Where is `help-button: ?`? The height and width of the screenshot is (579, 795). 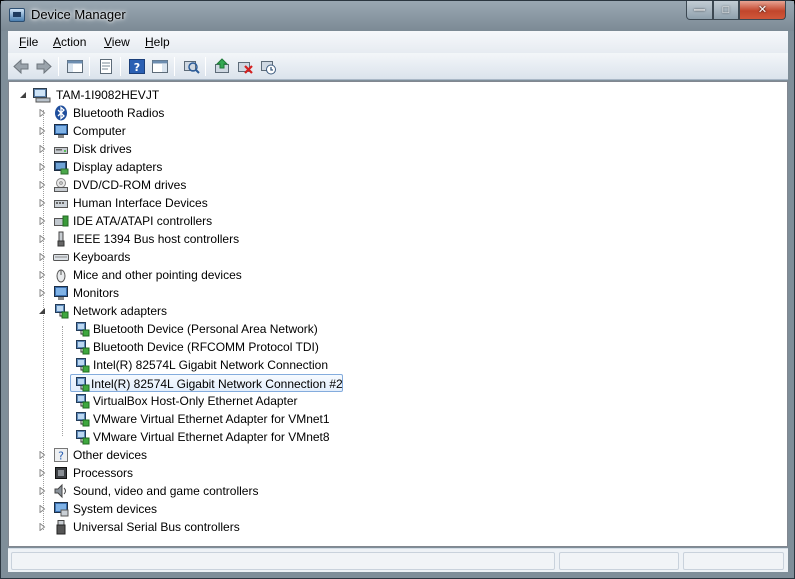
help-button: ? is located at coordinates (137, 66).